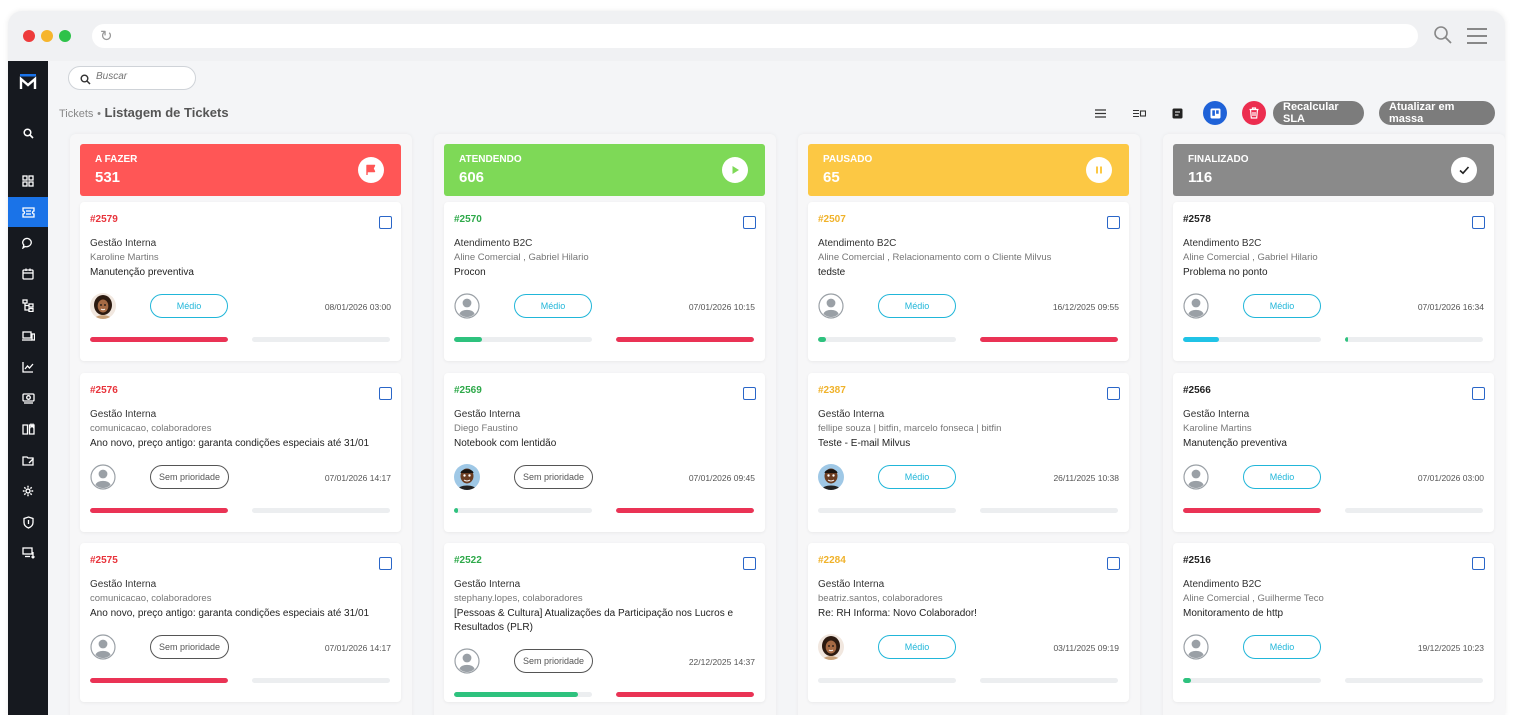 The width and height of the screenshot is (1517, 715). I want to click on hierarchy-icon, so click(28, 305).